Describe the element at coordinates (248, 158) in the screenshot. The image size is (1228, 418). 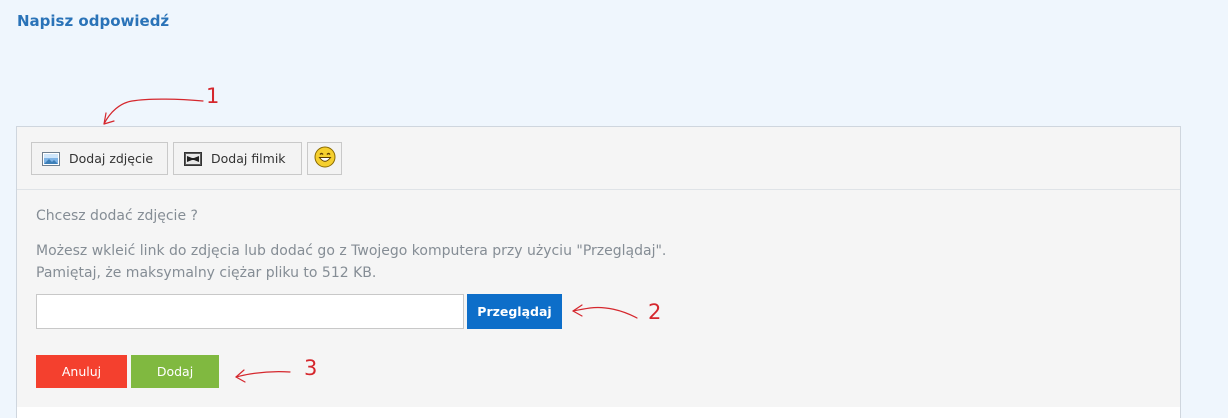
I see `add-video-label: Dodaj filmik` at that location.